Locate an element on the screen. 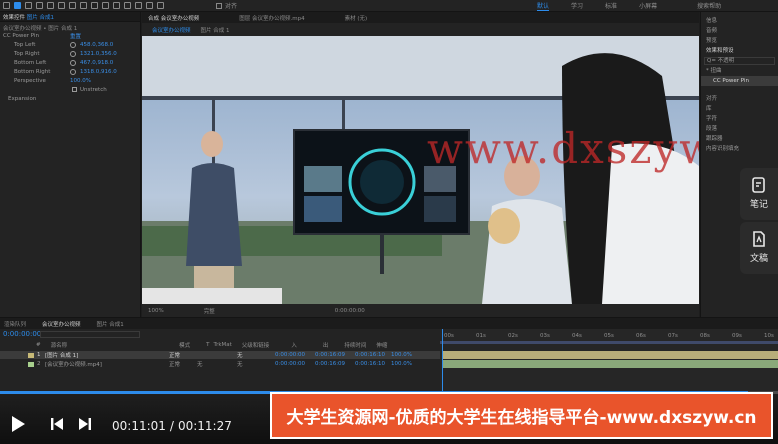 This screenshot has width=778, height=444. col-source-name: 源名称 is located at coordinates (59, 346).